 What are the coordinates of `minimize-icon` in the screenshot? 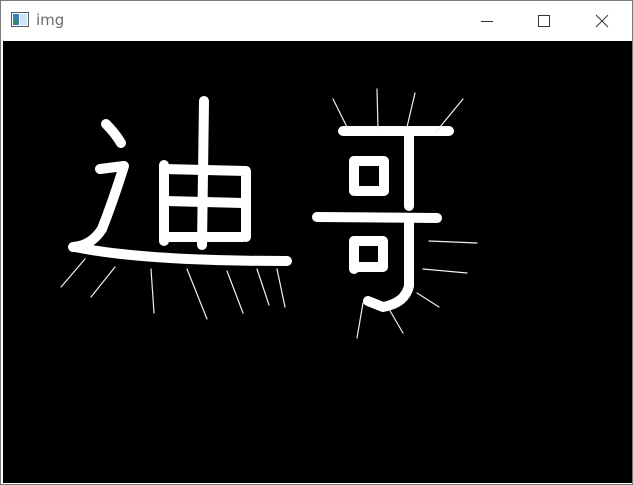 It's located at (487, 21).